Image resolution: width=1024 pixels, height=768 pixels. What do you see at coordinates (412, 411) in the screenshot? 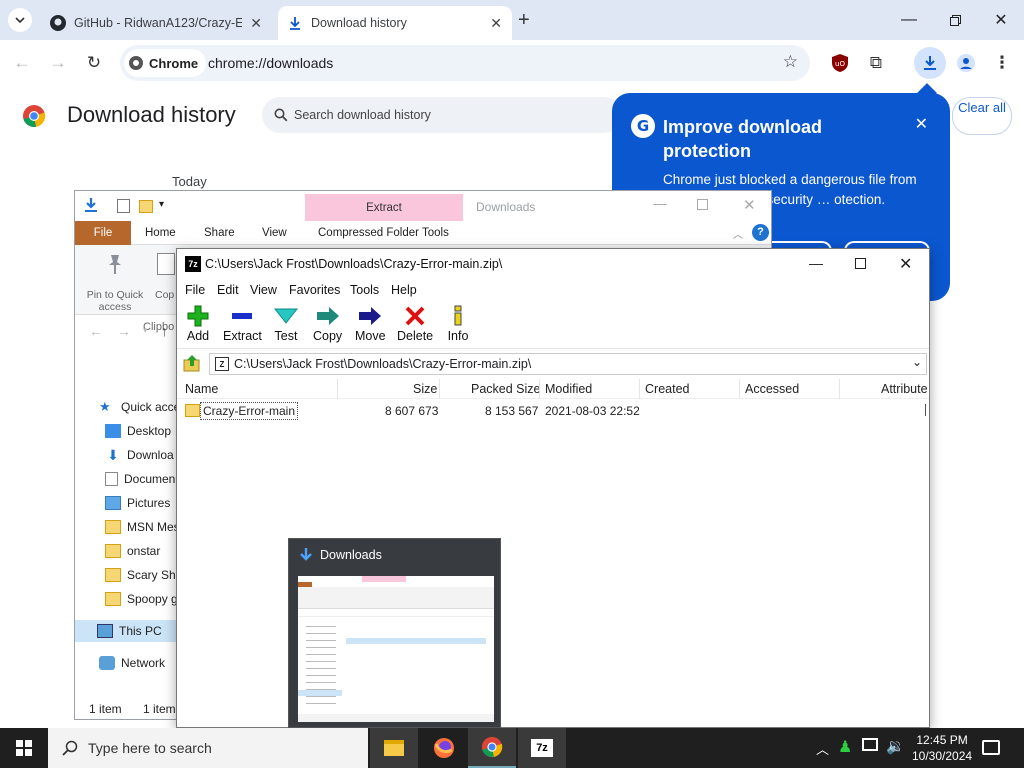
I see `row-size: 8 607 673` at bounding box center [412, 411].